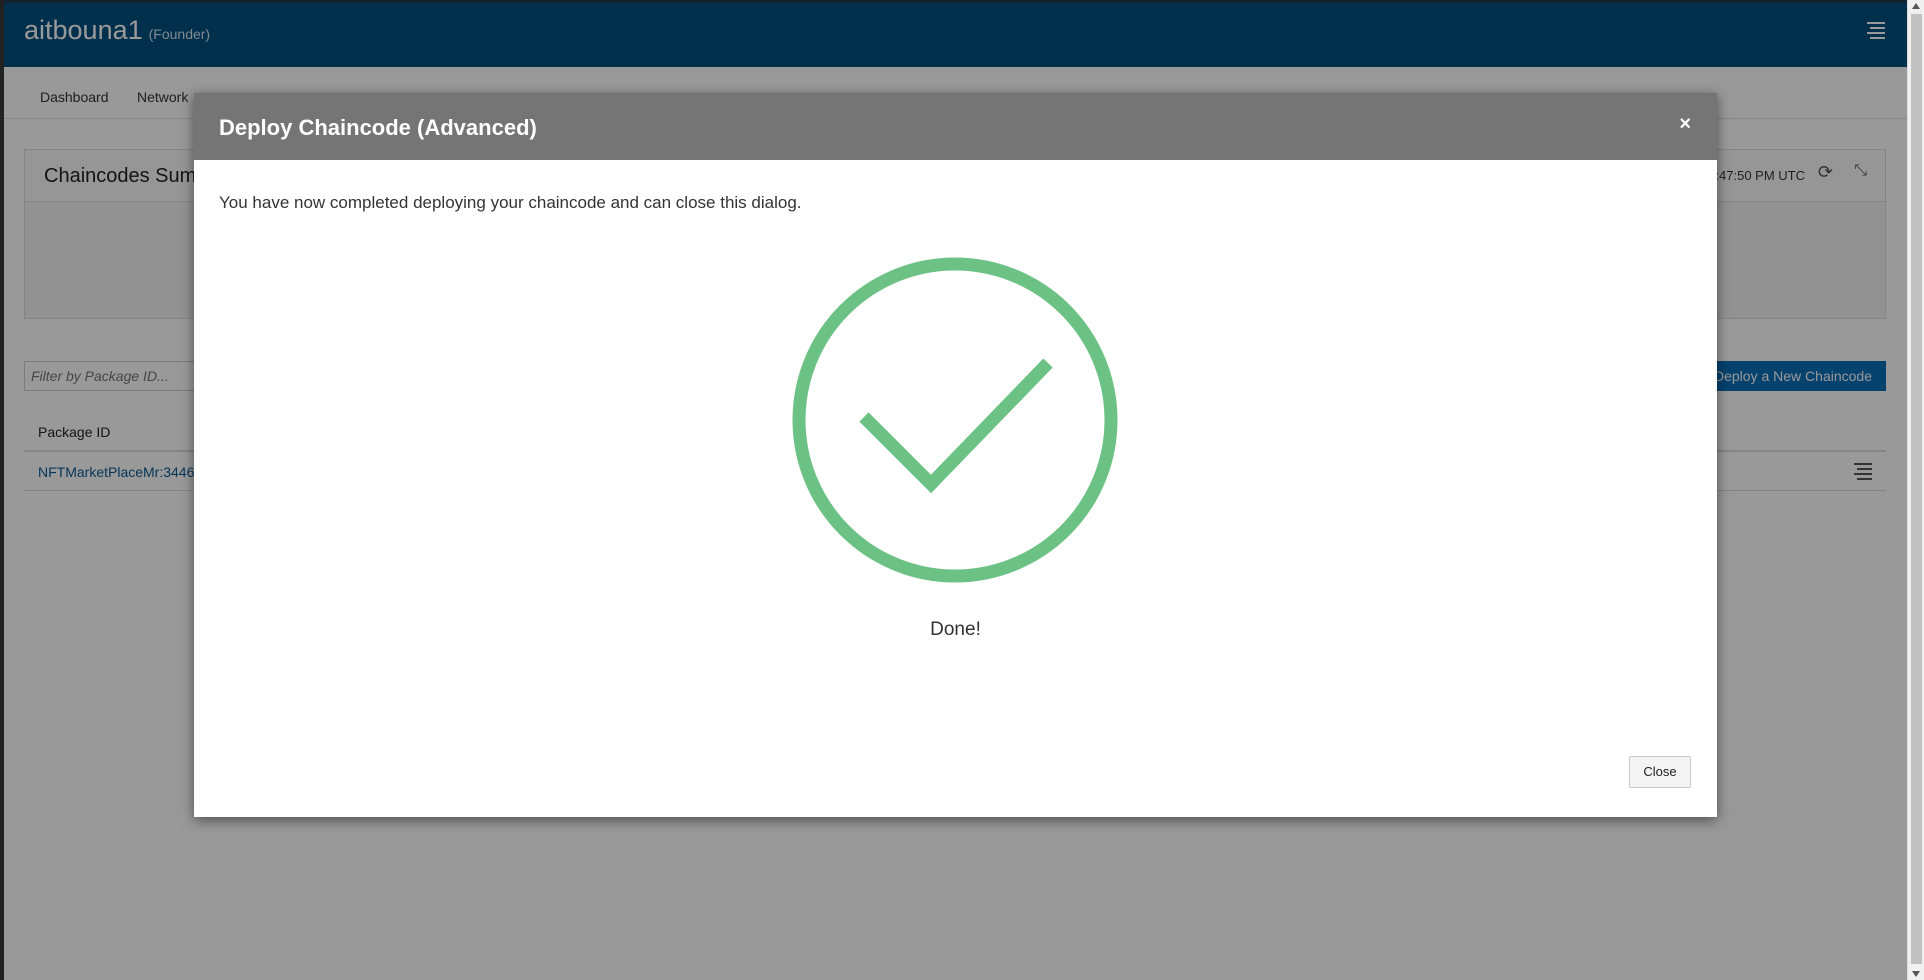 The width and height of the screenshot is (1924, 980). I want to click on dialog-header: Deploy Chaincode (Advanced) ×, so click(955, 126).